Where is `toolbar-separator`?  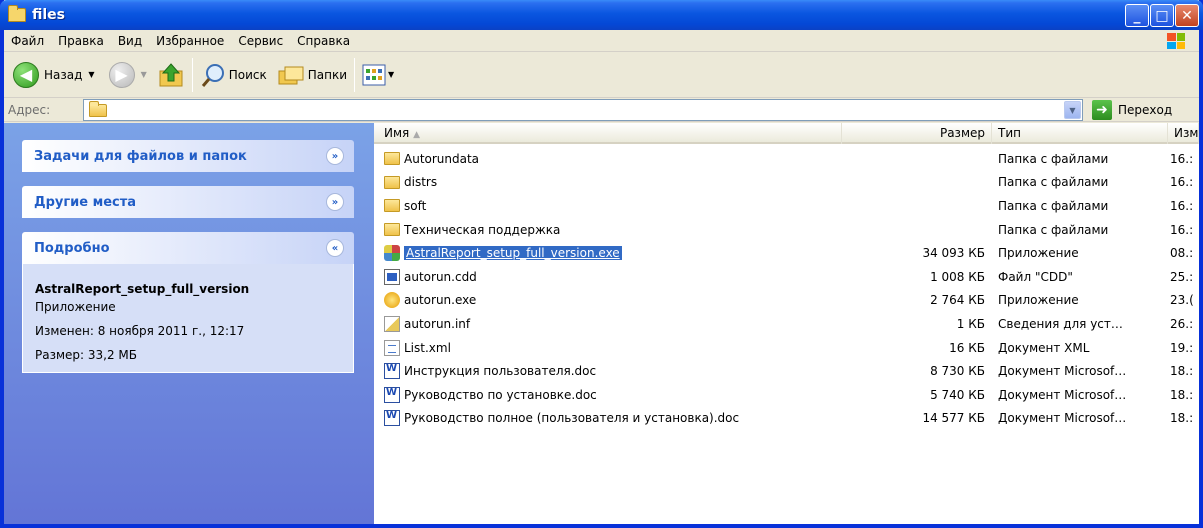 toolbar-separator is located at coordinates (355, 74).